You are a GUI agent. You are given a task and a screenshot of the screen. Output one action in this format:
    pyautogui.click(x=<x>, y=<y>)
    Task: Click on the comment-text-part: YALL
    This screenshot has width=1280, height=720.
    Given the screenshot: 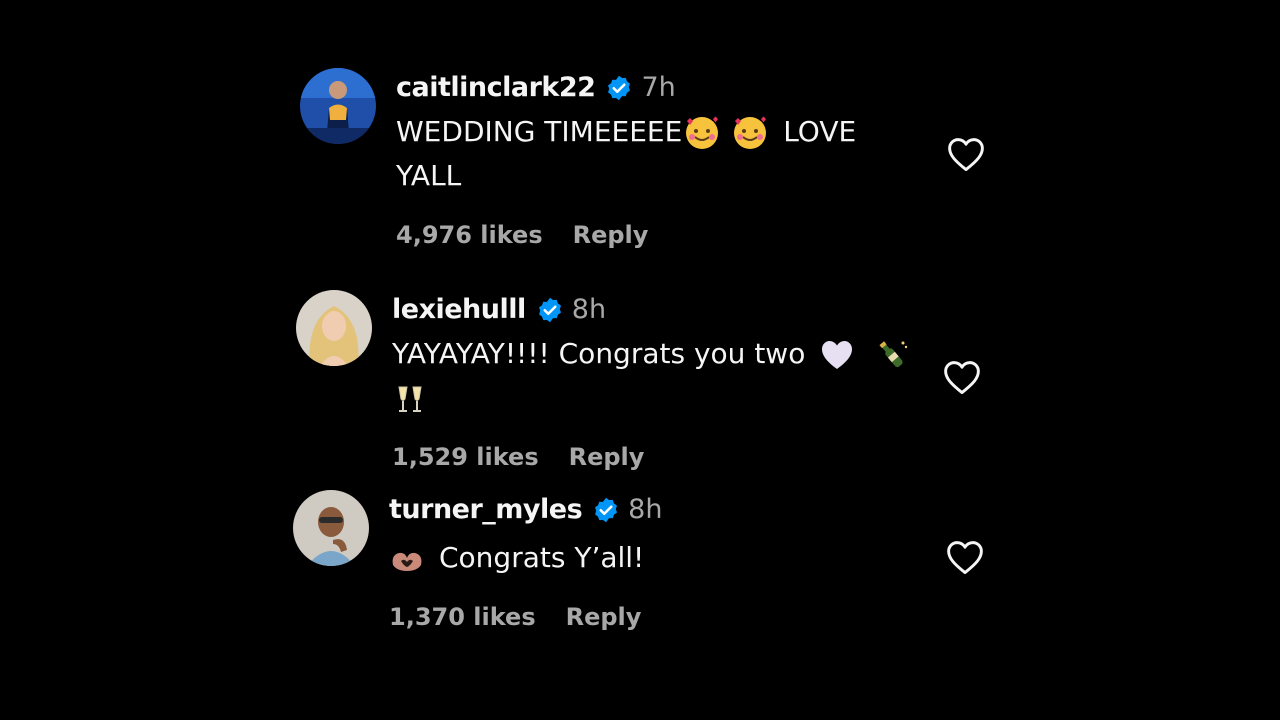 What is the action you would take?
    pyautogui.click(x=429, y=175)
    